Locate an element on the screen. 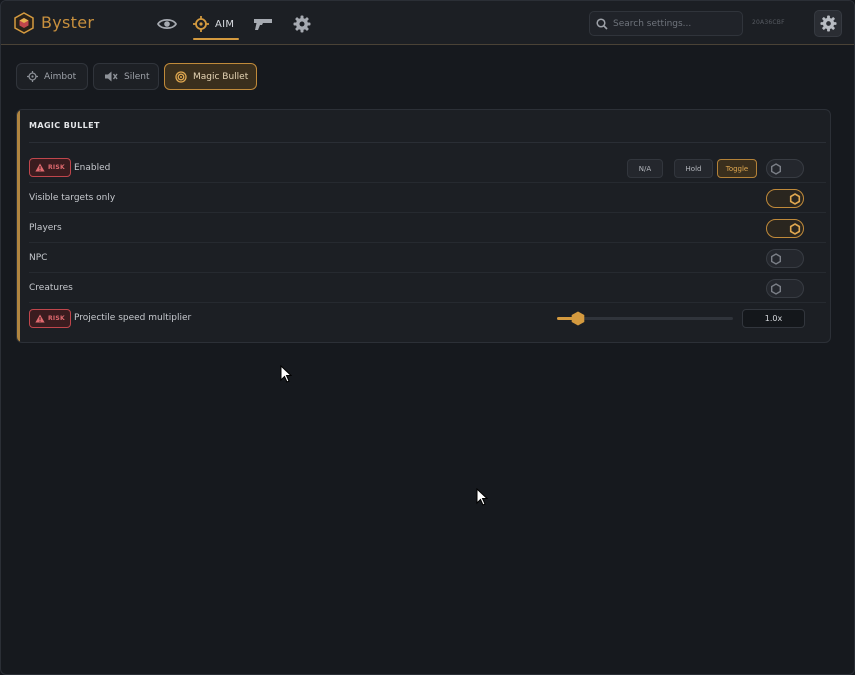 This screenshot has height=675, width=855. visible-targets-toggle is located at coordinates (785, 198).